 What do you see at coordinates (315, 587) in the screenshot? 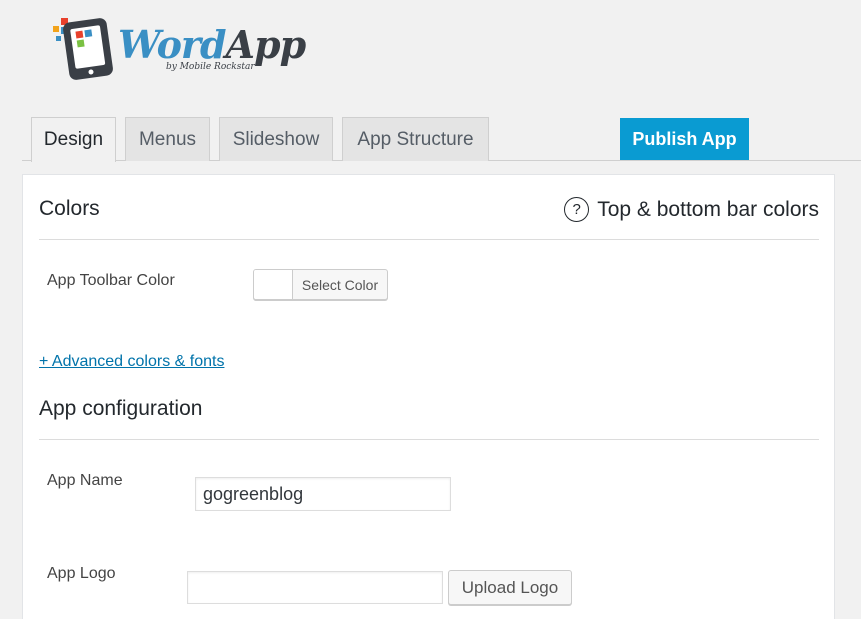
I see `app-logo-input` at bounding box center [315, 587].